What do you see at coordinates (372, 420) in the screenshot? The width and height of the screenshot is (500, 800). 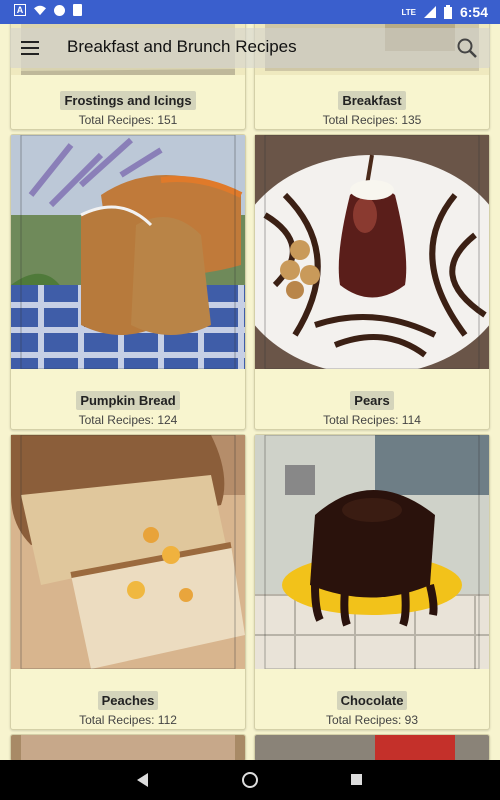 I see `category-count: Total Recipes: 114` at bounding box center [372, 420].